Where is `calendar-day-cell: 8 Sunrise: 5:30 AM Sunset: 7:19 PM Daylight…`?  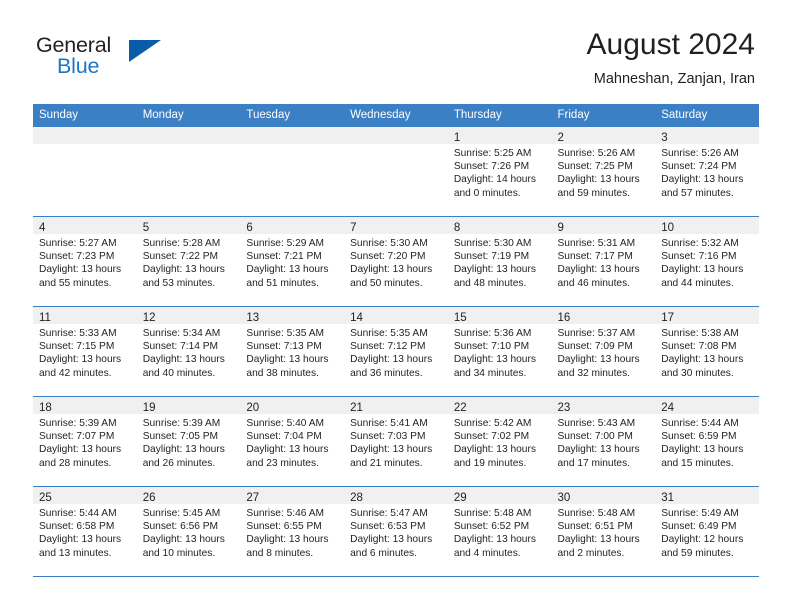
calendar-day-cell: 8 Sunrise: 5:30 AM Sunset: 7:19 PM Daylight… is located at coordinates (499, 261).